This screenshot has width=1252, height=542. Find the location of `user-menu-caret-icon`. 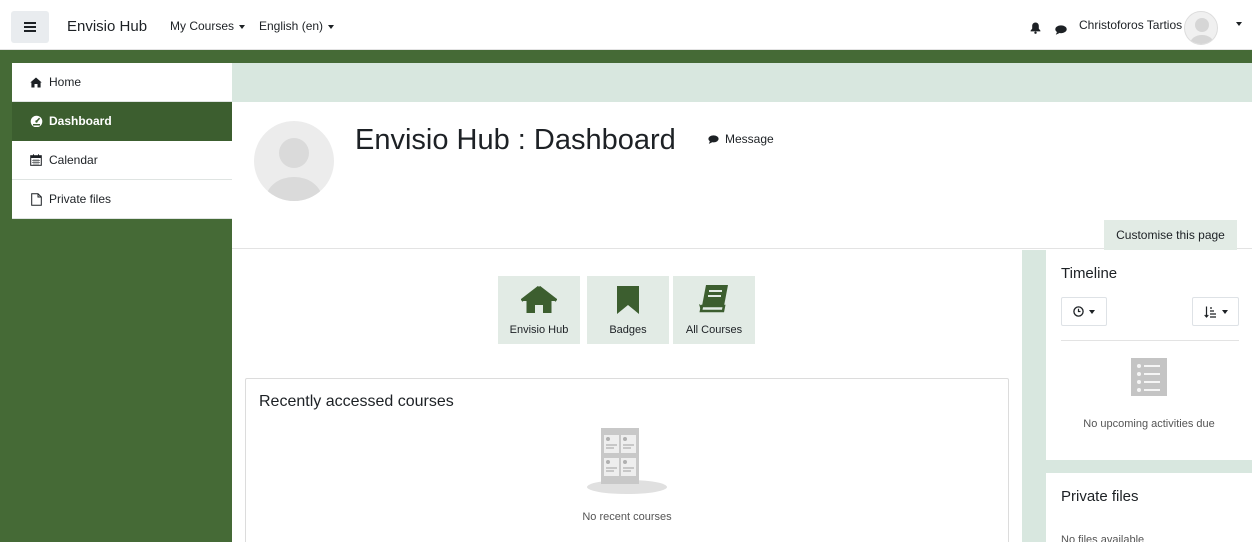

user-menu-caret-icon is located at coordinates (1239, 24).